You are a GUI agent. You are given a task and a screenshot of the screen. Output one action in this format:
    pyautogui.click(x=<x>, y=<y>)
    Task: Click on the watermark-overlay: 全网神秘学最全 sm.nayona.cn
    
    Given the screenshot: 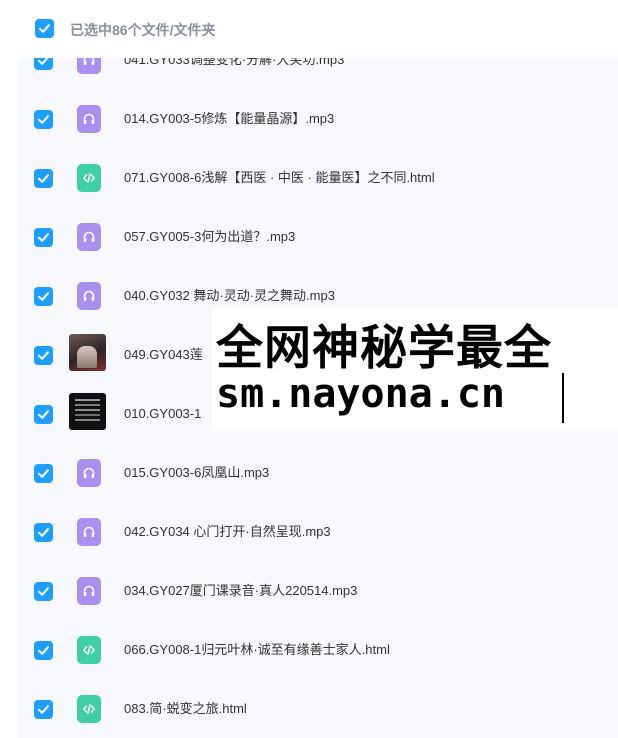 What is the action you would take?
    pyautogui.click(x=415, y=369)
    